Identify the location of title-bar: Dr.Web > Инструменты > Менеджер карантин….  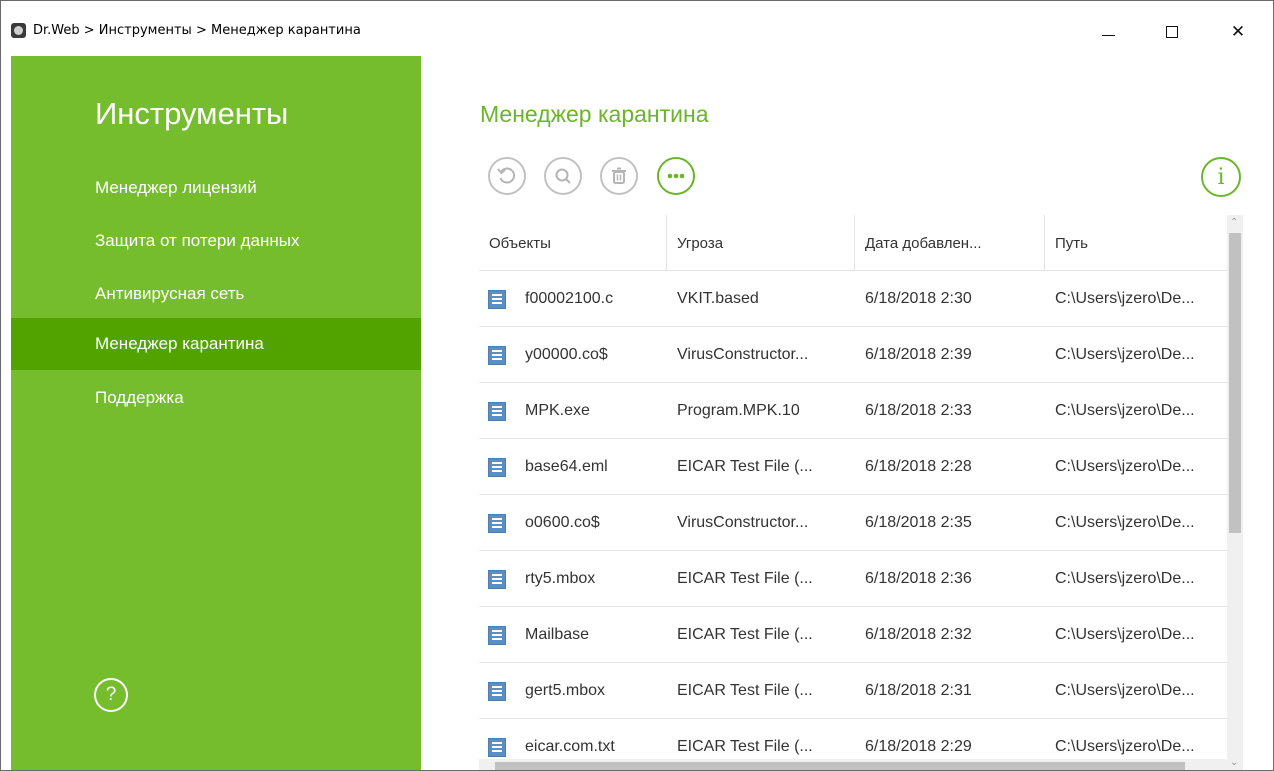
(637, 28).